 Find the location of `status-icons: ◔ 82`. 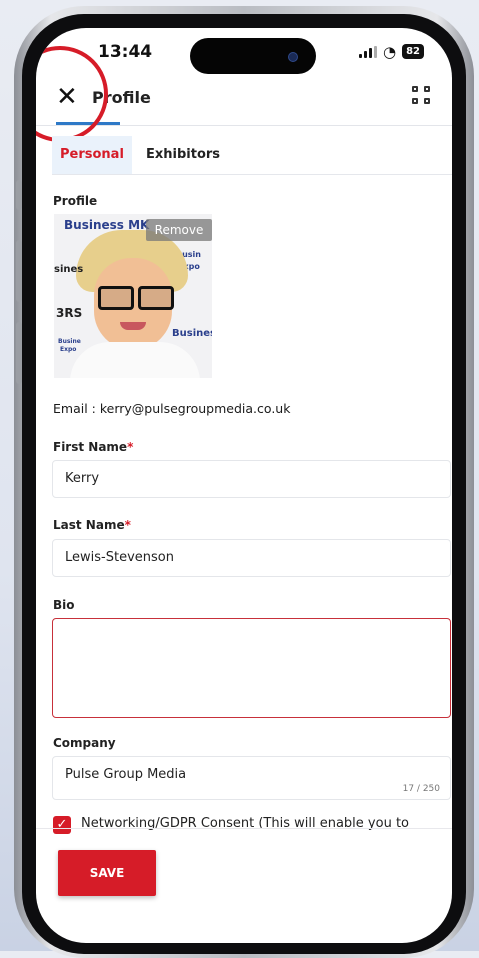

status-icons: ◔ 82 is located at coordinates (391, 51).